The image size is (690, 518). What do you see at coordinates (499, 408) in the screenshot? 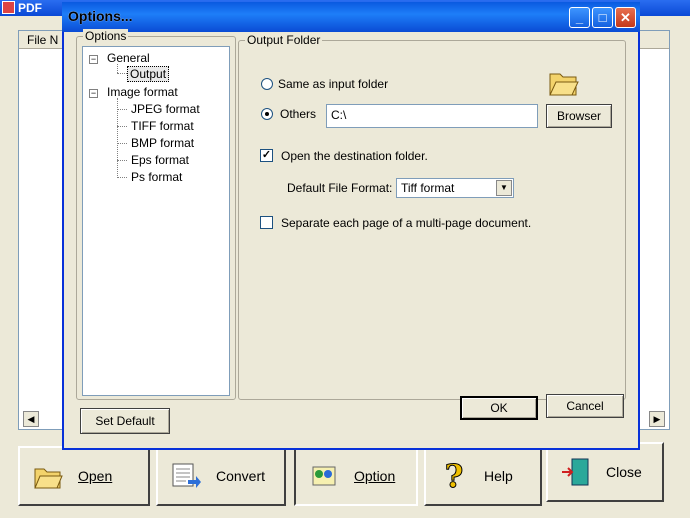
I see `ok-button: OK` at bounding box center [499, 408].